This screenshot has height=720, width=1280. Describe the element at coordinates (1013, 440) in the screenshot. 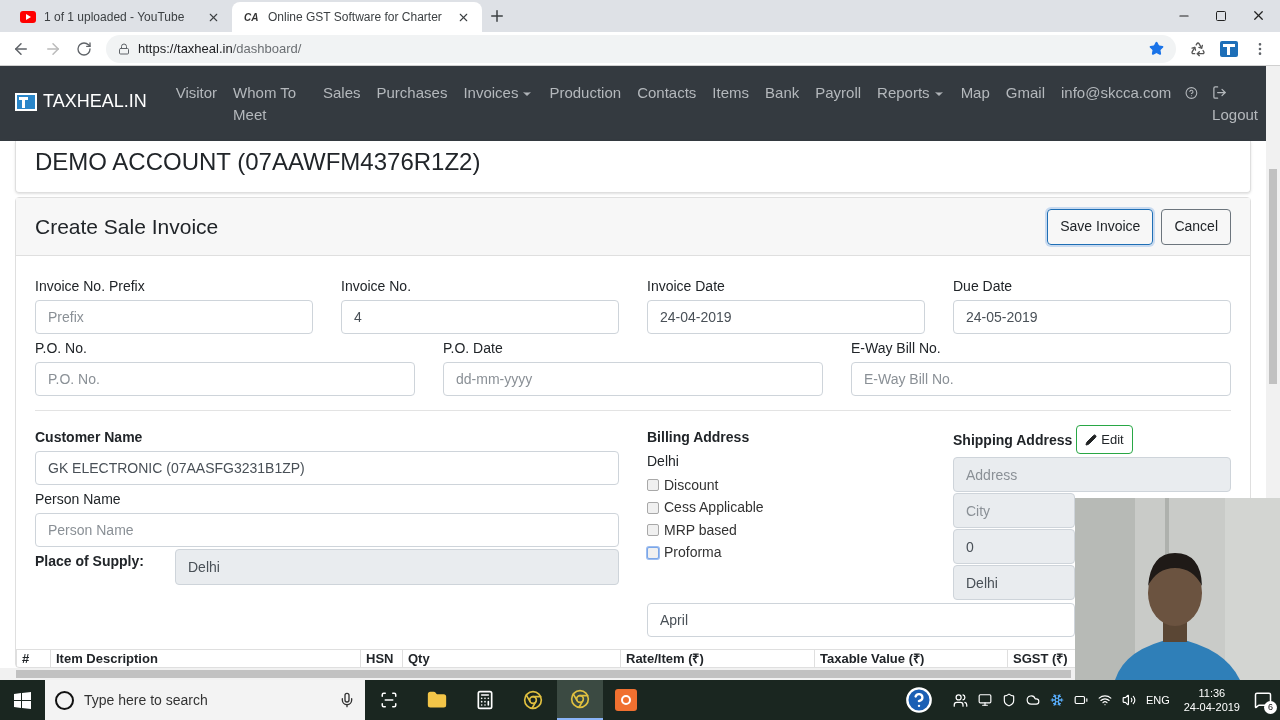

I see `field-label: Shipping Address` at that location.